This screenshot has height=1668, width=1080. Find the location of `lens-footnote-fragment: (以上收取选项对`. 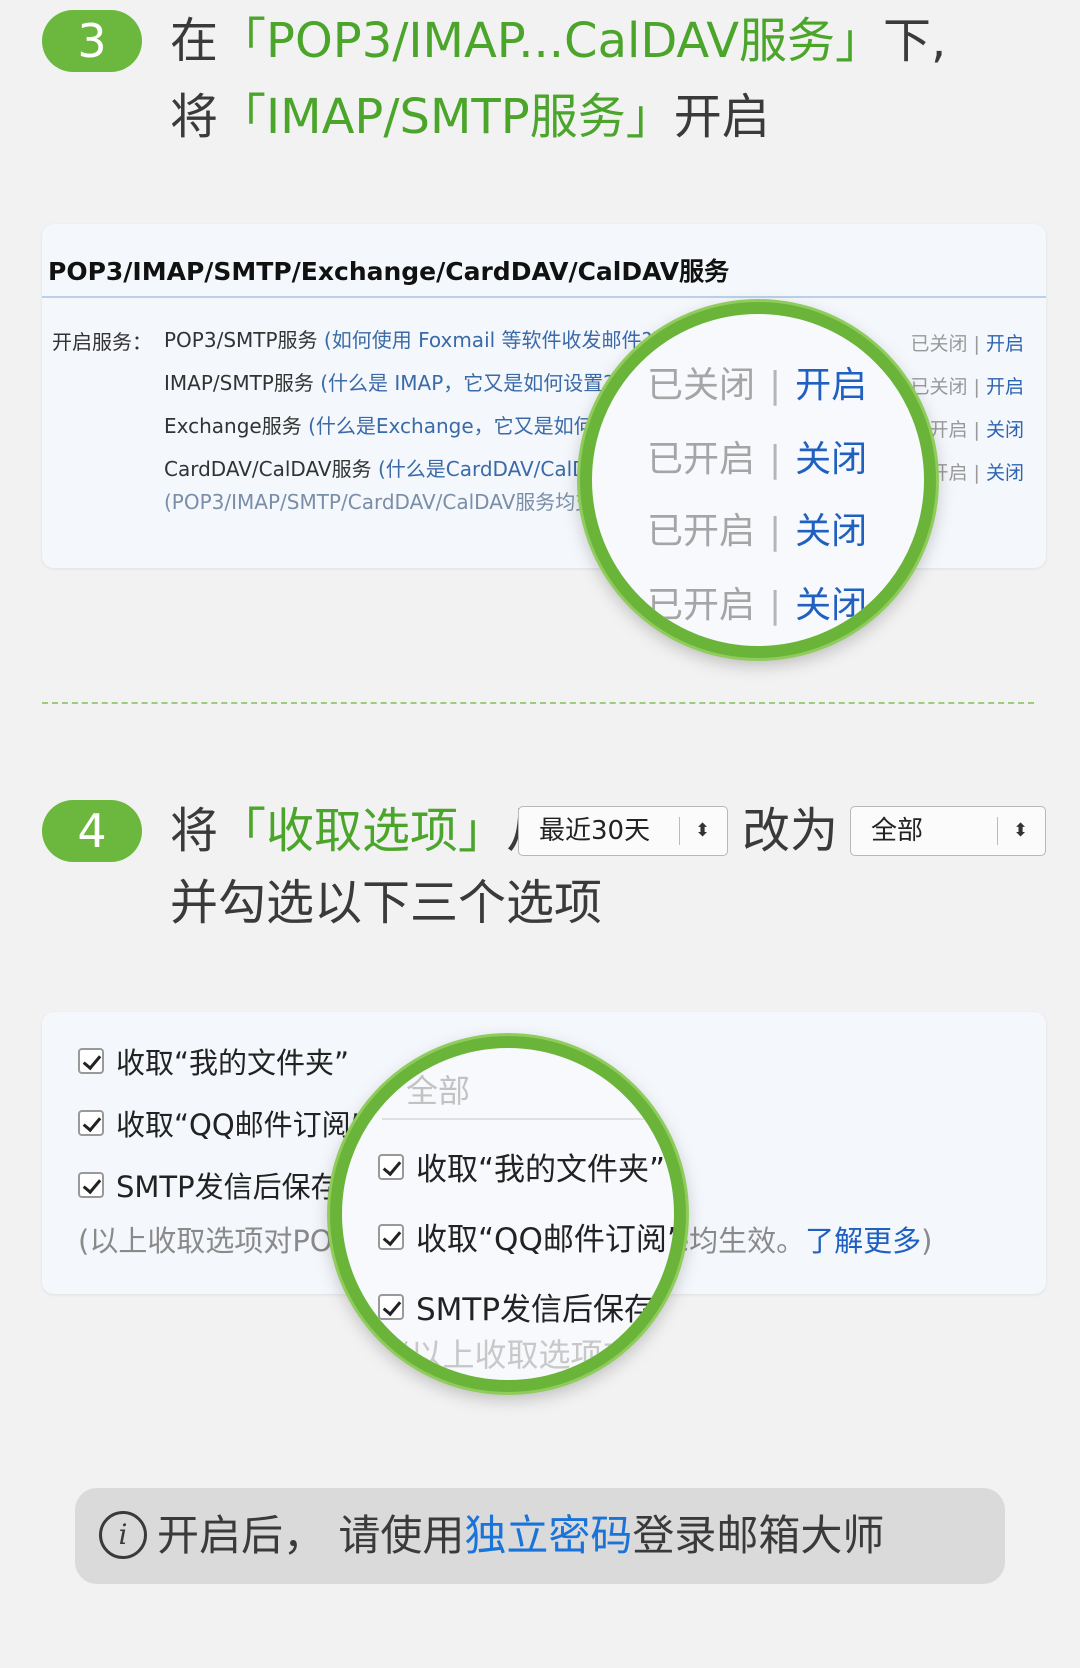

lens-footnote-fragment: (以上收取选项对 is located at coordinates (516, 1355).